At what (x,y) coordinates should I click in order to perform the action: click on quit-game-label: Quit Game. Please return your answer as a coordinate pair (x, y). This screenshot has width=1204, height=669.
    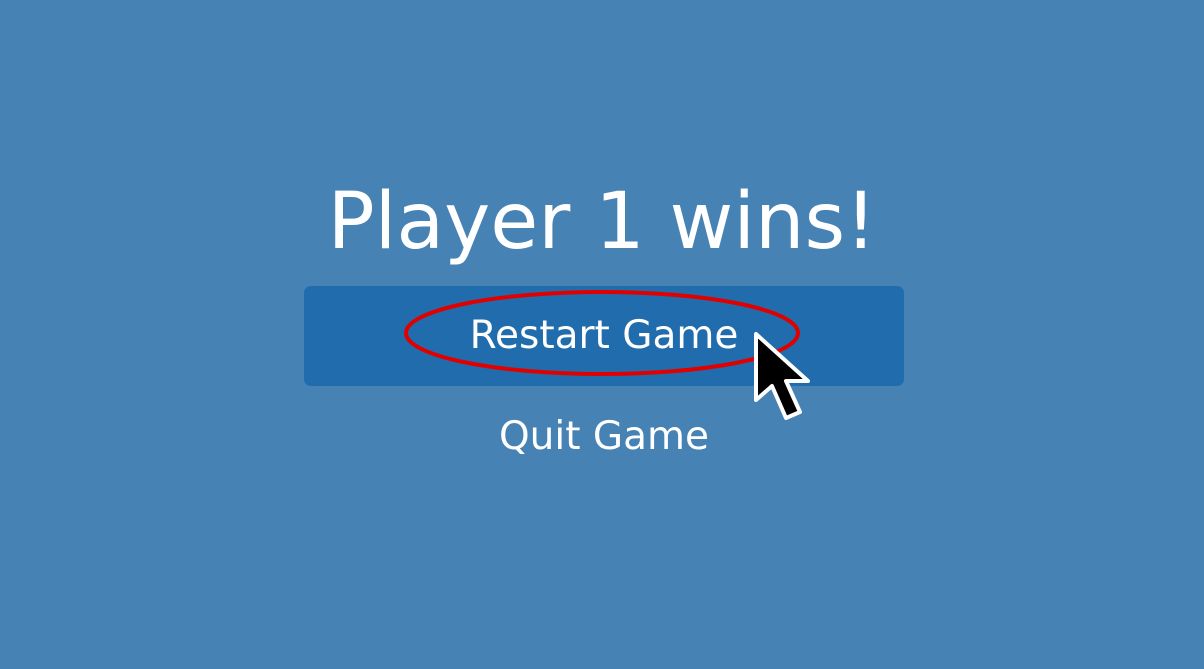
    Looking at the image, I should click on (604, 436).